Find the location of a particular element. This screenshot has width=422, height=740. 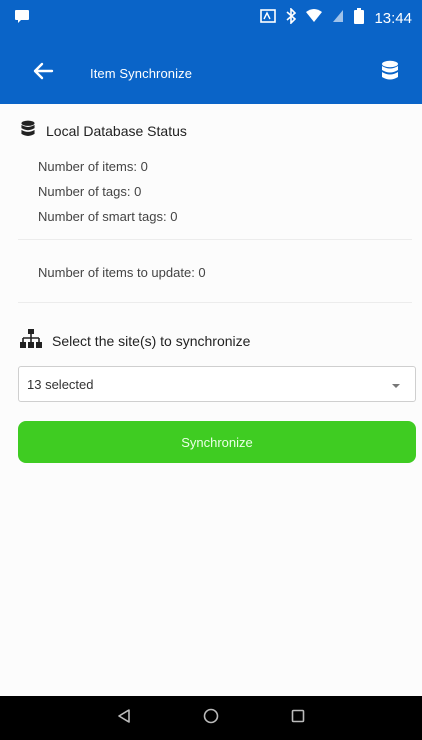

page-title: Item Synchronize is located at coordinates (141, 73).